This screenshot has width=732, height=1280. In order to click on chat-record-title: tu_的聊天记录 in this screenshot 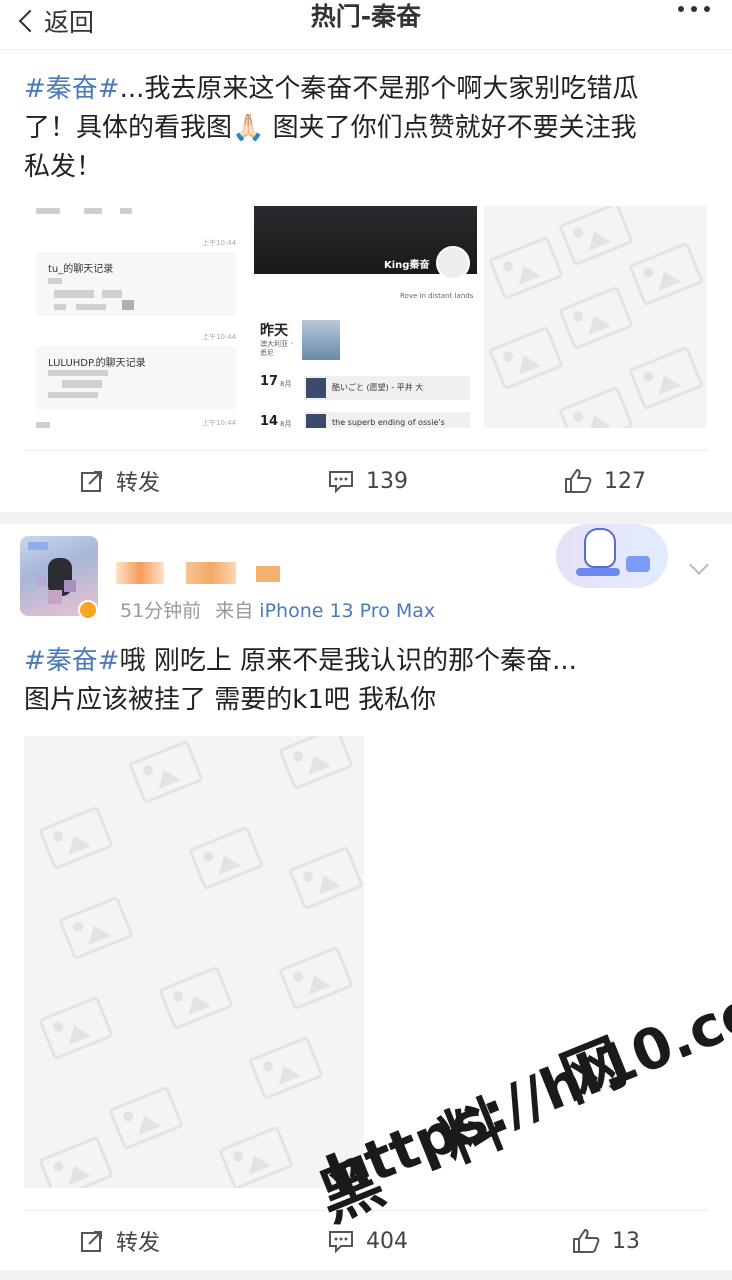, I will do `click(81, 269)`.